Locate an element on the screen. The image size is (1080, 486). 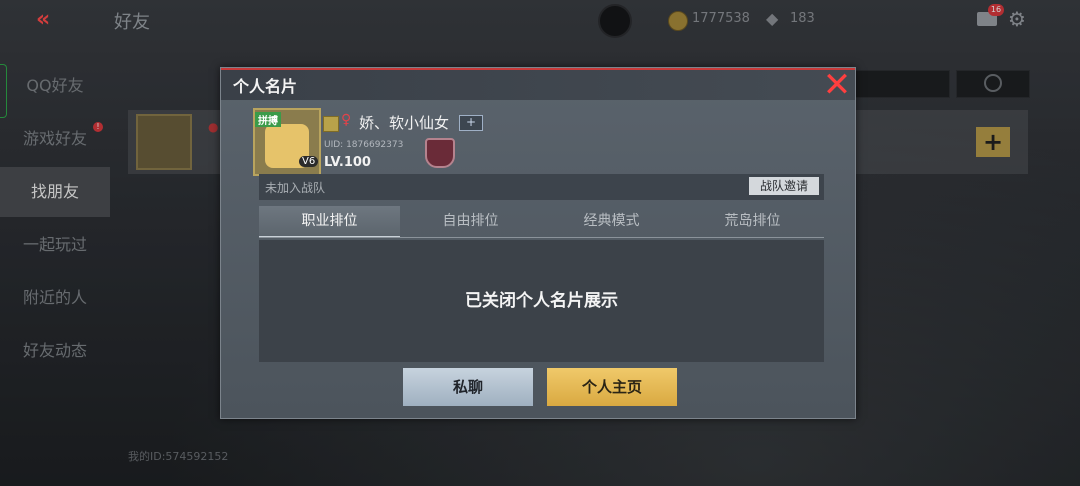
tab-divider is located at coordinates (541, 237).